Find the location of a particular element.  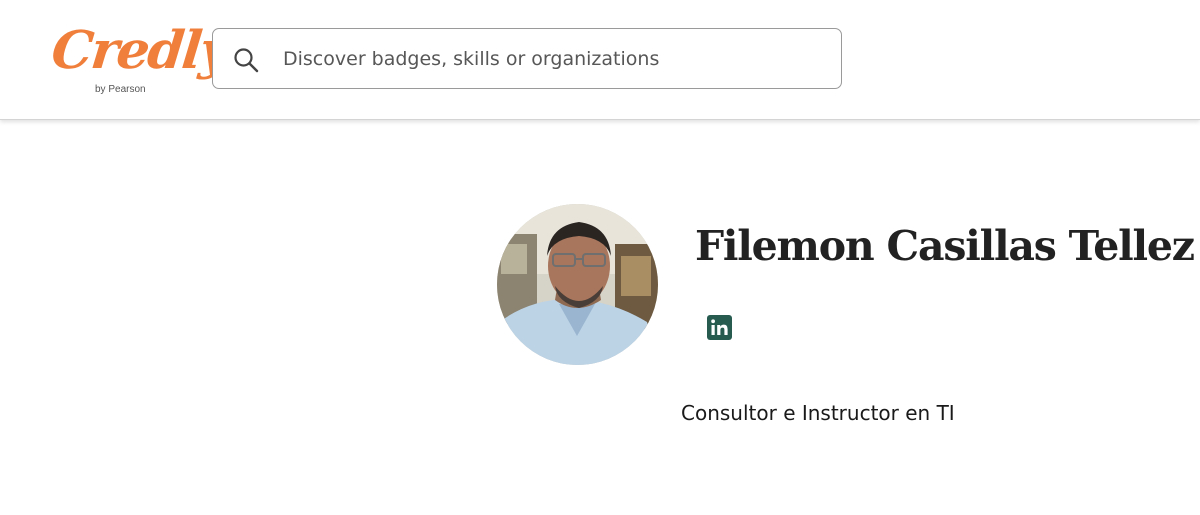

search-input is located at coordinates (553, 59).